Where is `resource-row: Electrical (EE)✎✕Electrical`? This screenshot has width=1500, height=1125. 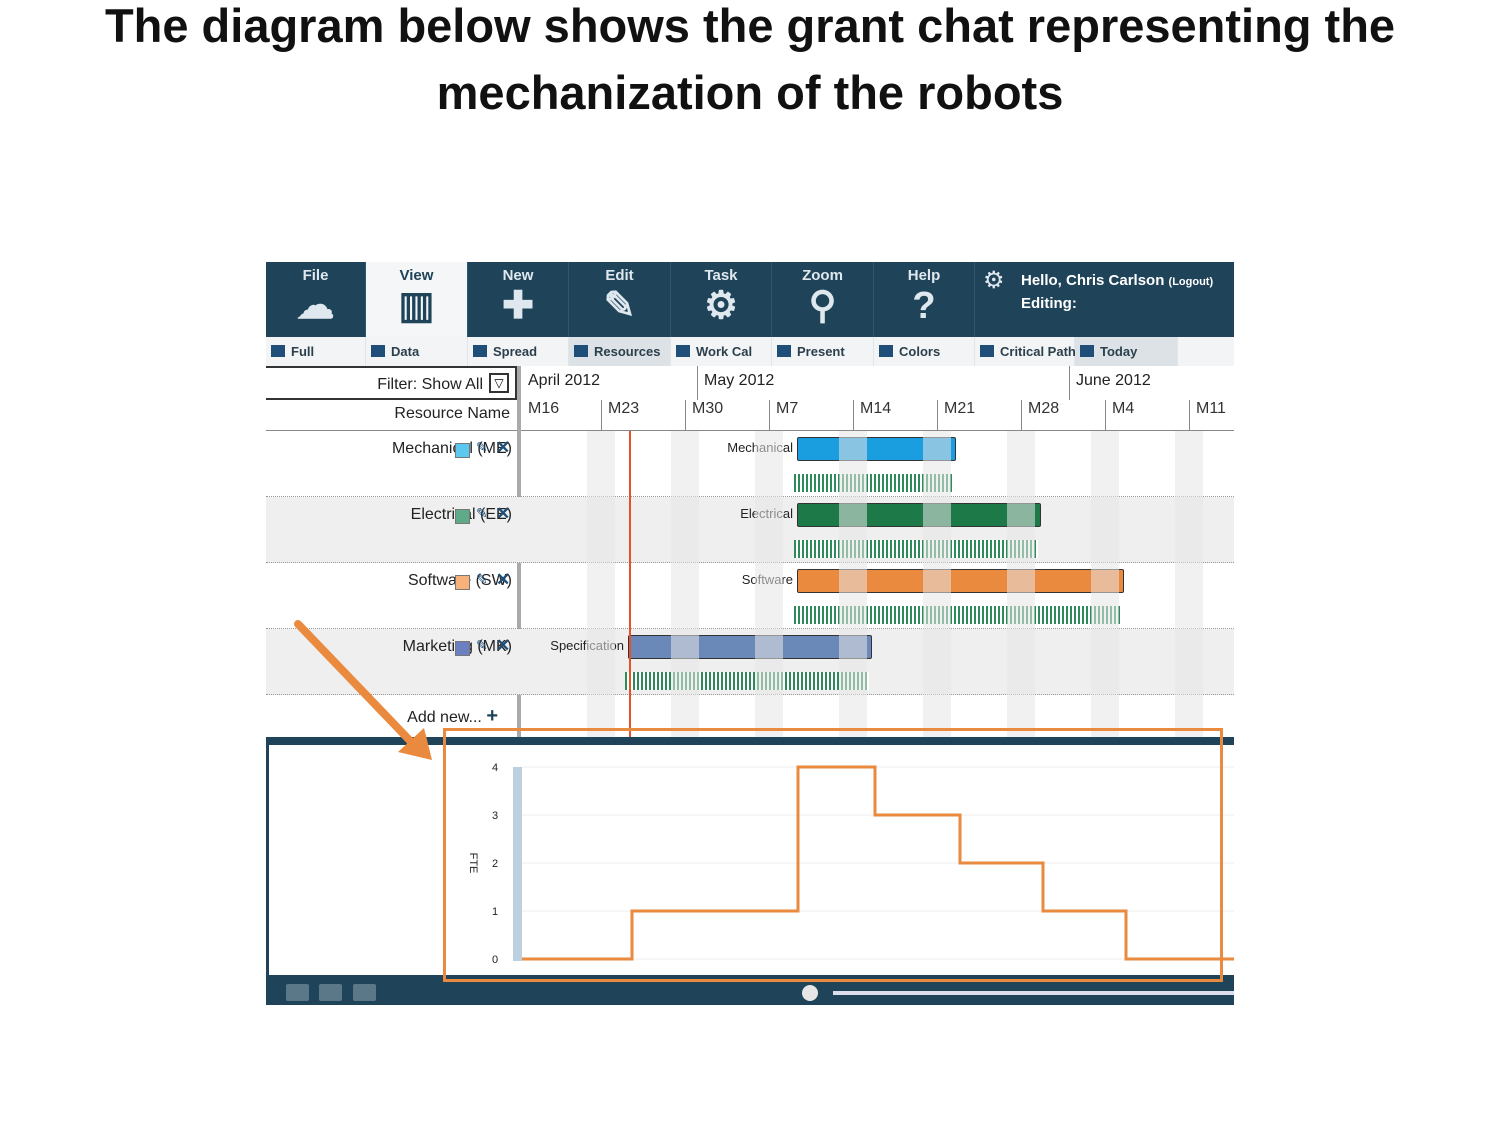 resource-row: Electrical (EE)✎✕Electrical is located at coordinates (750, 530).